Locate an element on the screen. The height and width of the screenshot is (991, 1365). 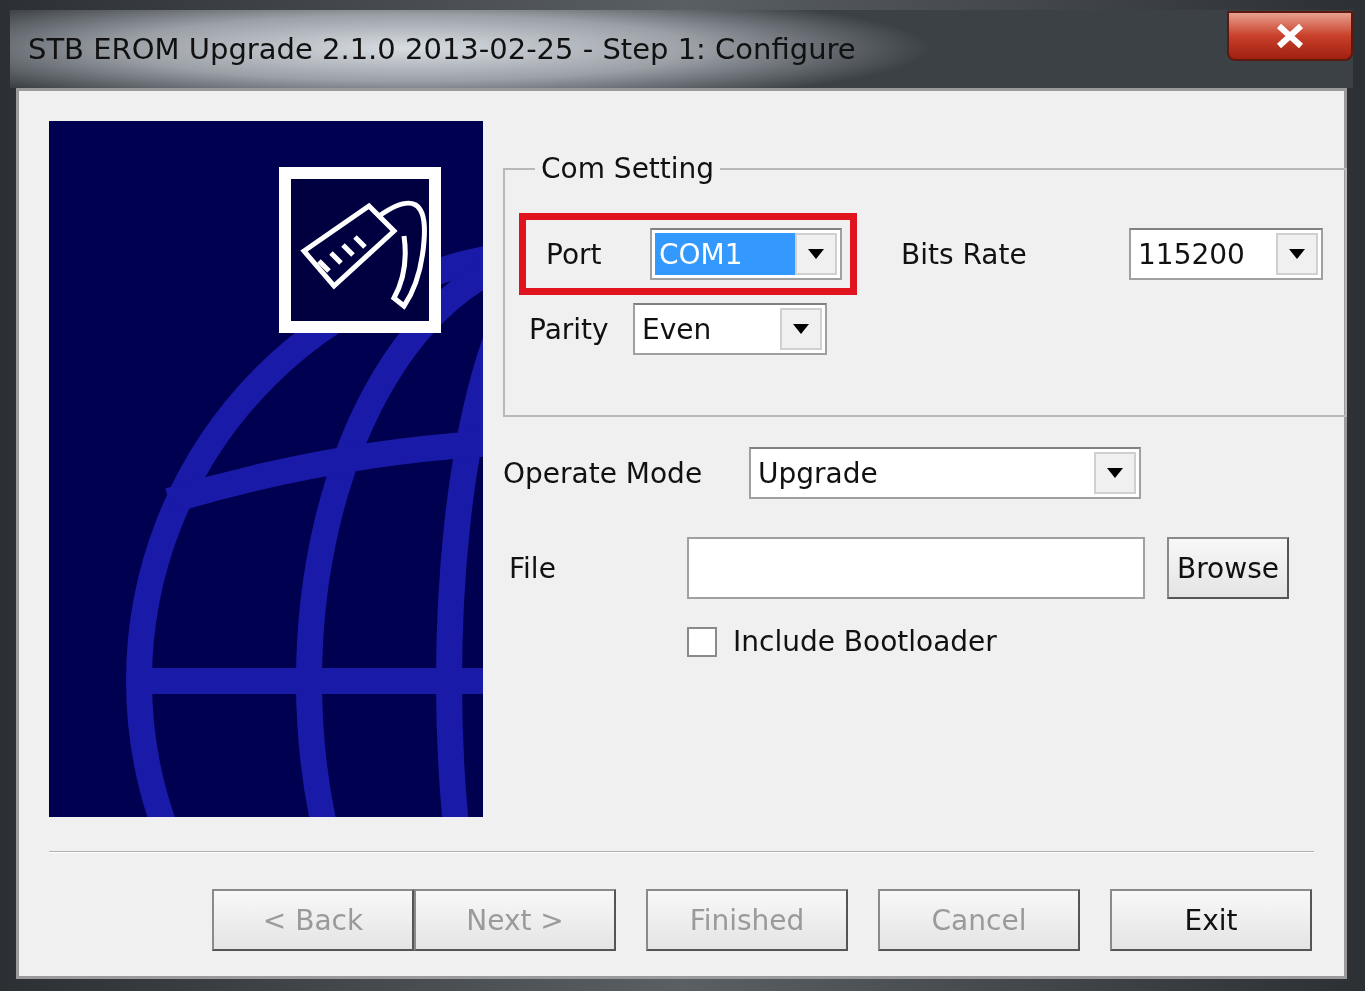
file-input-field is located at coordinates (916, 568).